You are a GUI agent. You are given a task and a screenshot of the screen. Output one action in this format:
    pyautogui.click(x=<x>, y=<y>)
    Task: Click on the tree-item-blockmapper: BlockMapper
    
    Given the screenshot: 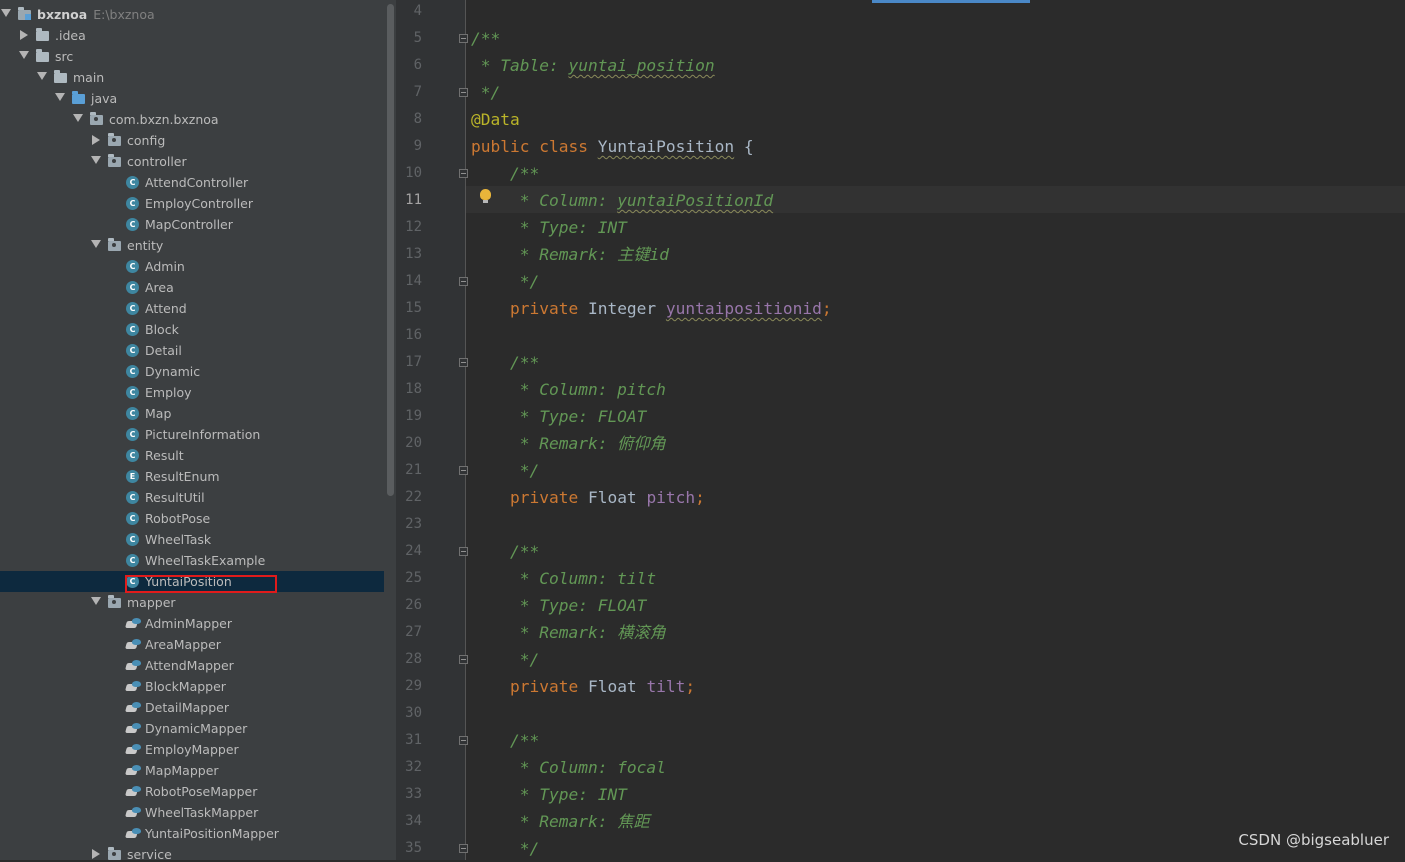 What is the action you would take?
    pyautogui.click(x=192, y=686)
    